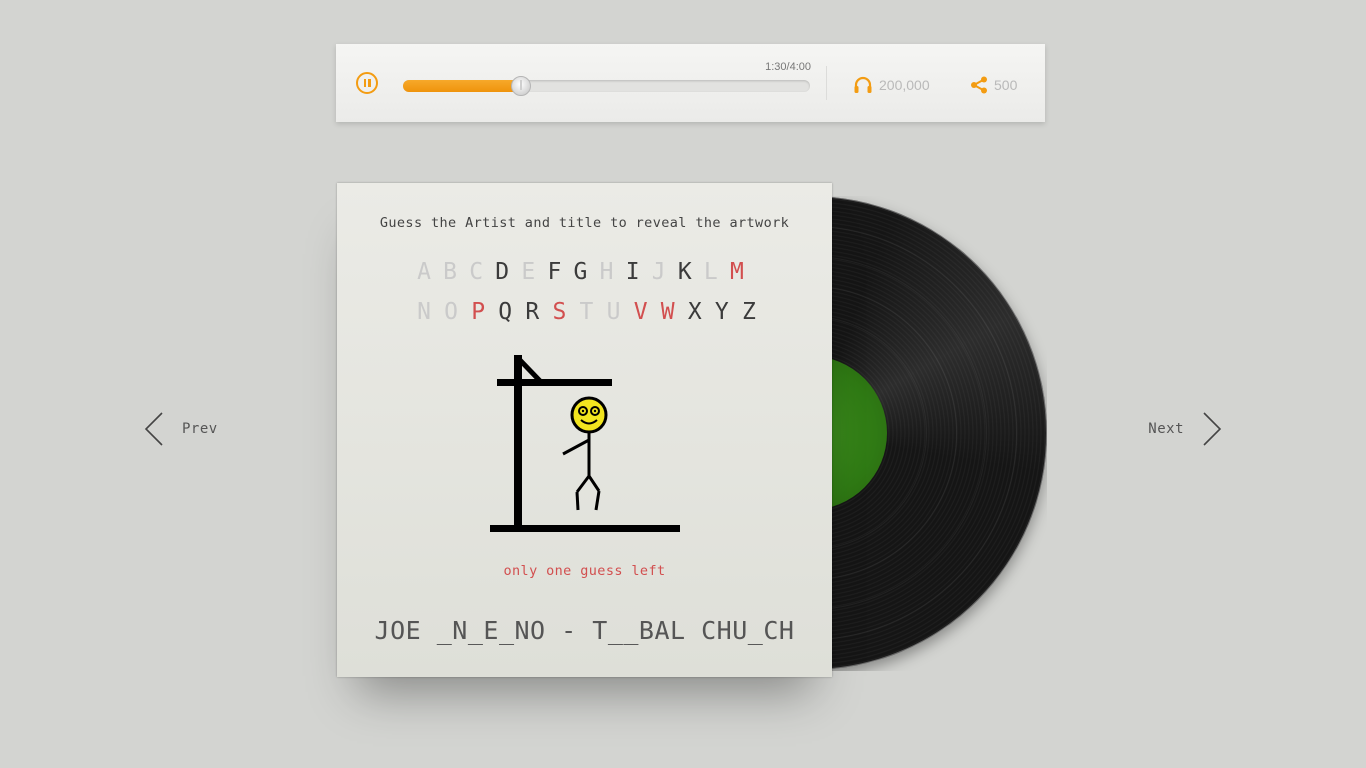 The image size is (1366, 768). I want to click on playback-time: 1:30/4:00, so click(788, 67).